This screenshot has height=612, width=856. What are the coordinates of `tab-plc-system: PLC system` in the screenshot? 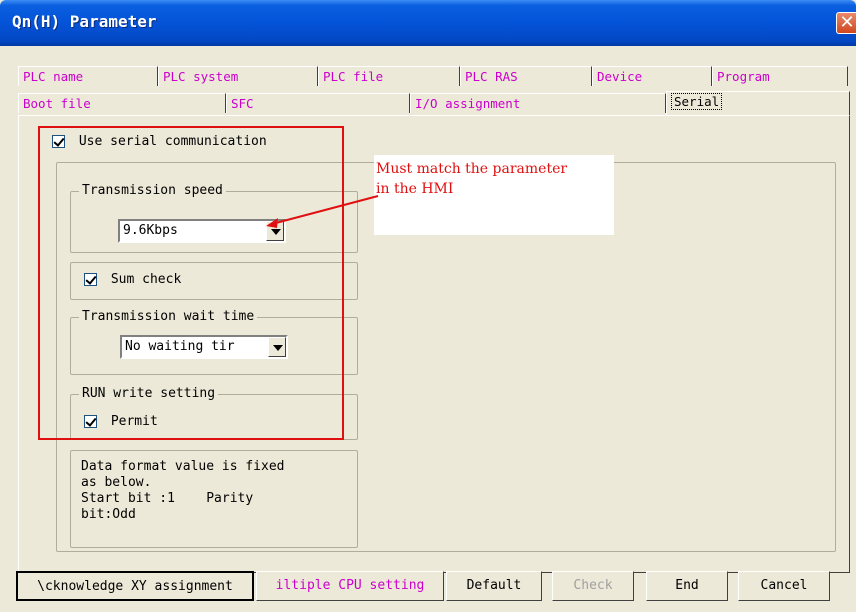 It's located at (238, 76).